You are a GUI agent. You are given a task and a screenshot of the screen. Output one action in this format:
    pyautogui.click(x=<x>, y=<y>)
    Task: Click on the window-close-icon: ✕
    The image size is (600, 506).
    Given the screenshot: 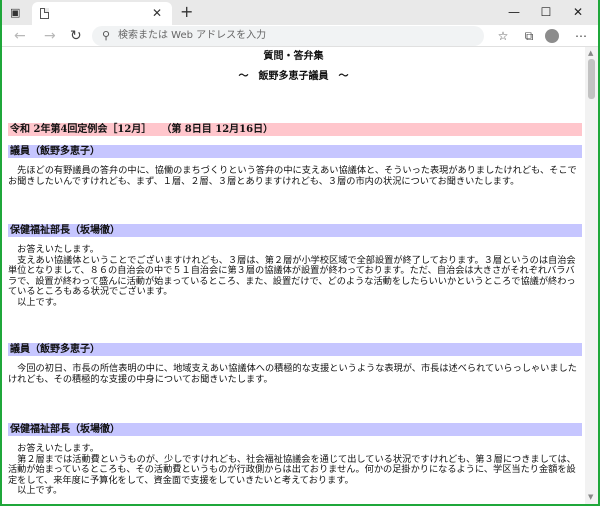 What is the action you would take?
    pyautogui.click(x=578, y=12)
    